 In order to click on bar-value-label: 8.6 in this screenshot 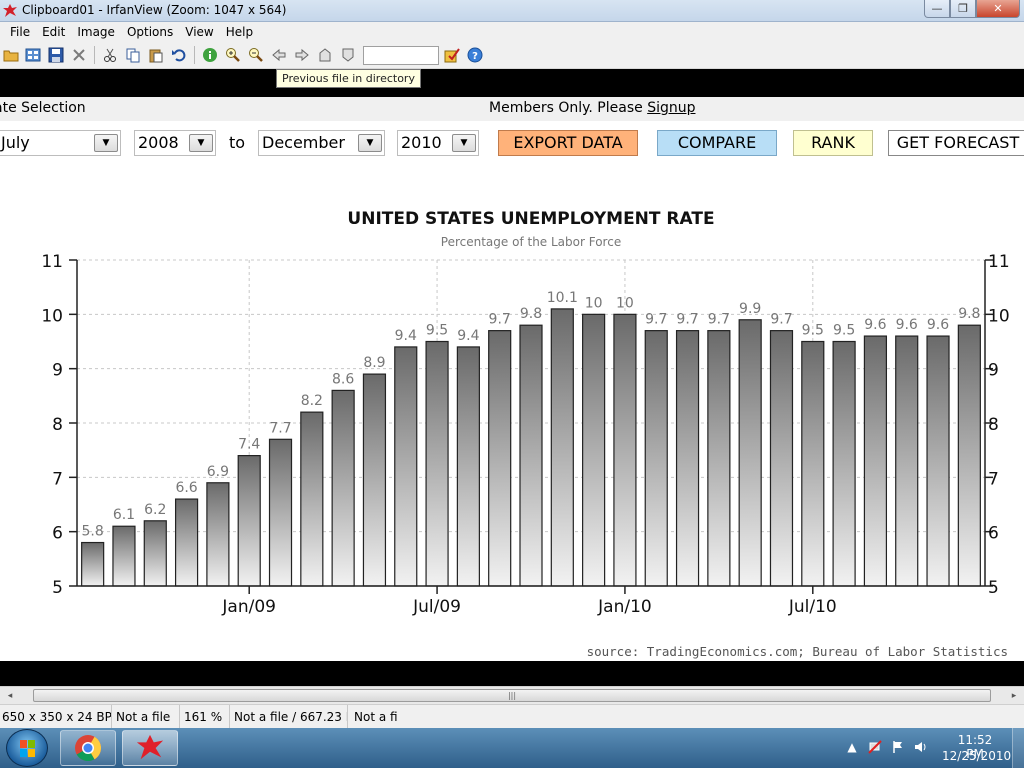, I will do `click(343, 379)`.